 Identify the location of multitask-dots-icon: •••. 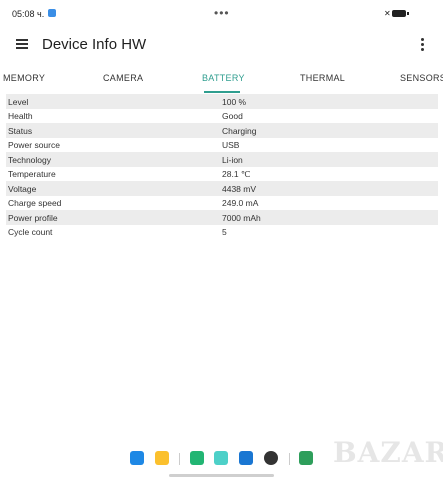
(222, 13).